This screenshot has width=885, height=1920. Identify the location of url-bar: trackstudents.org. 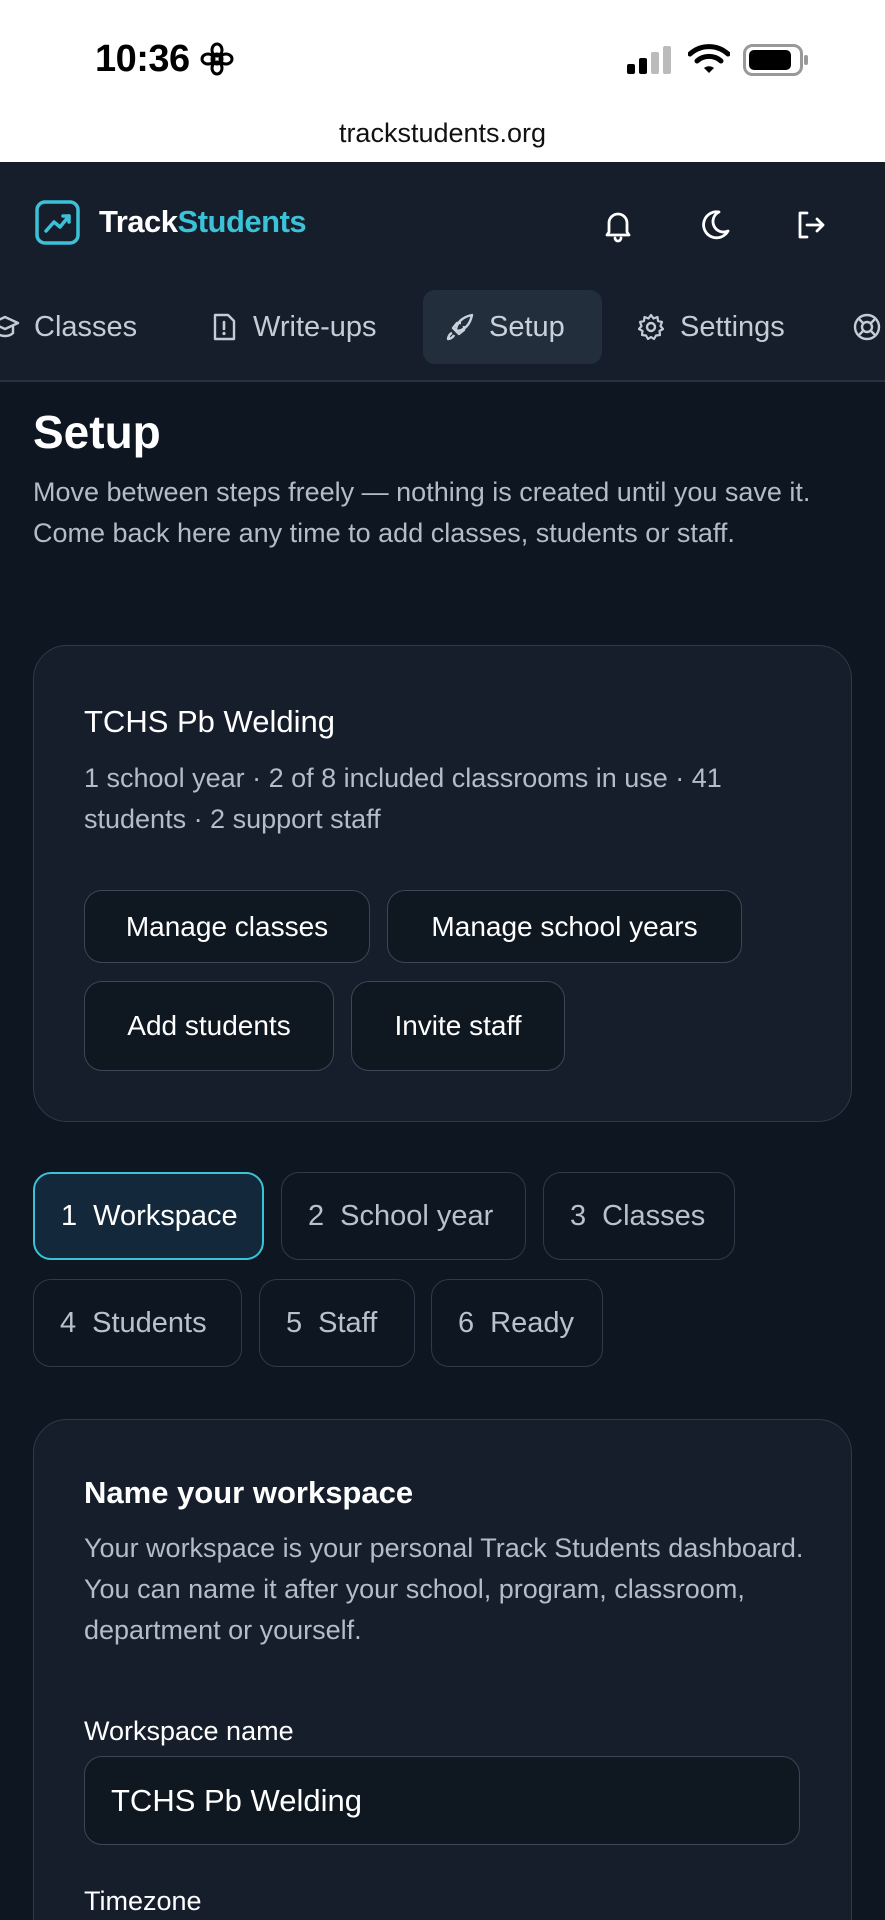
(442, 133).